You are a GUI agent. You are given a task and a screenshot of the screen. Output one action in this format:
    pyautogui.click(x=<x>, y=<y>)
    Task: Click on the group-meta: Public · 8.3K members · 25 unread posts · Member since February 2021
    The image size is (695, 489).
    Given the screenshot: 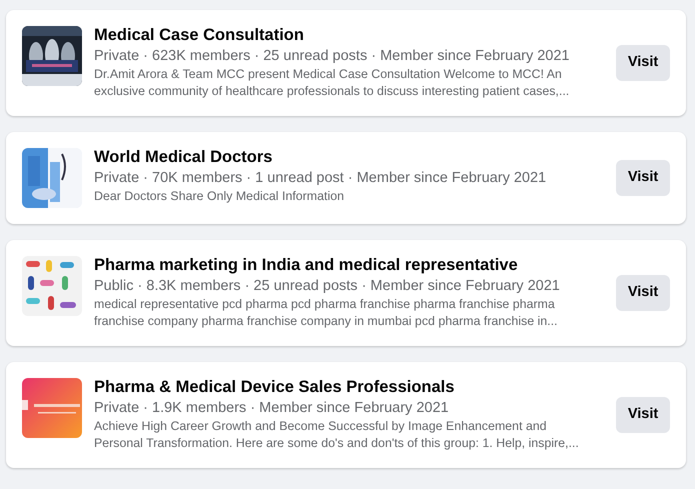 What is the action you would take?
    pyautogui.click(x=327, y=286)
    